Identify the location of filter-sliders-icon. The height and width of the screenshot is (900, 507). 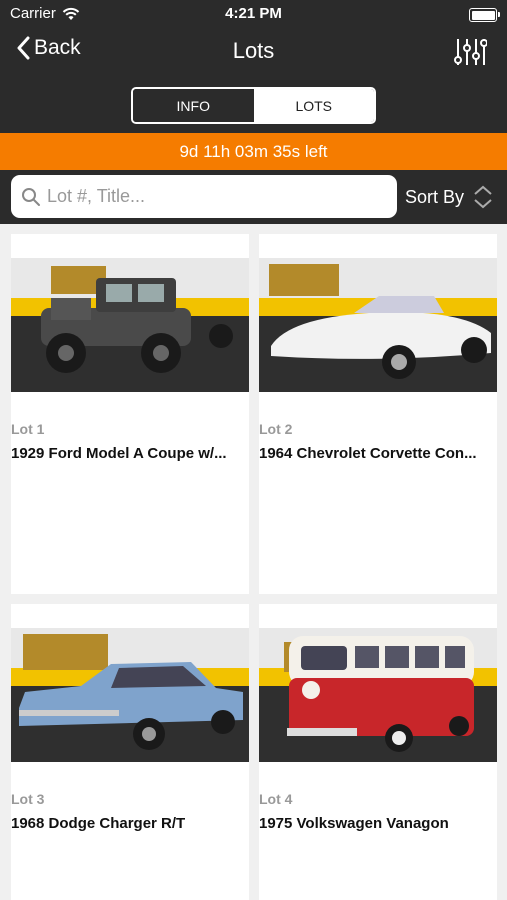
(470, 52).